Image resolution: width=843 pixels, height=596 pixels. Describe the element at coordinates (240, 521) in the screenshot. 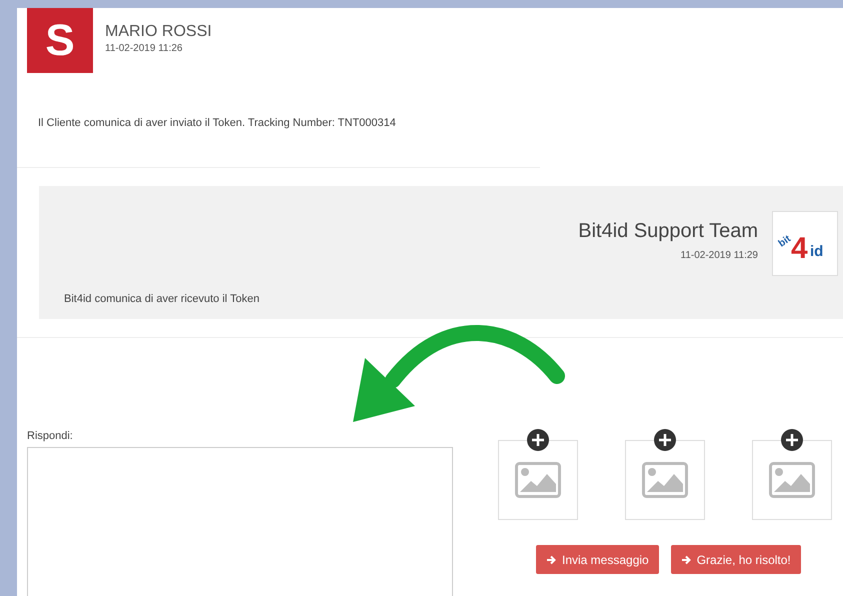

I see `reply-field` at that location.